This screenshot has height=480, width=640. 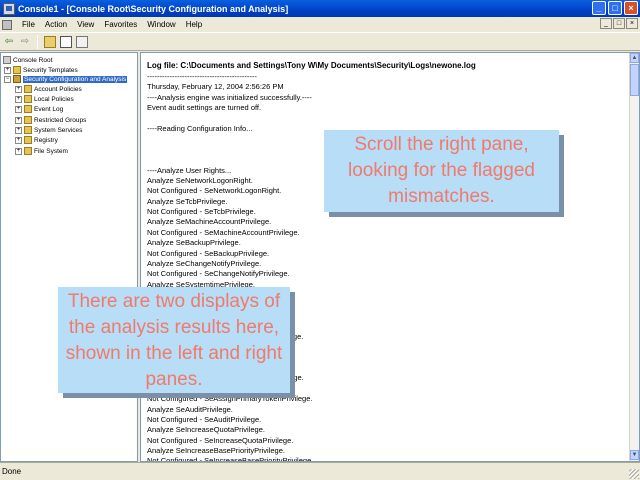 I want to click on log-line: Analyze SeIncreaseBasePriorityPrivilege., so click(x=216, y=451).